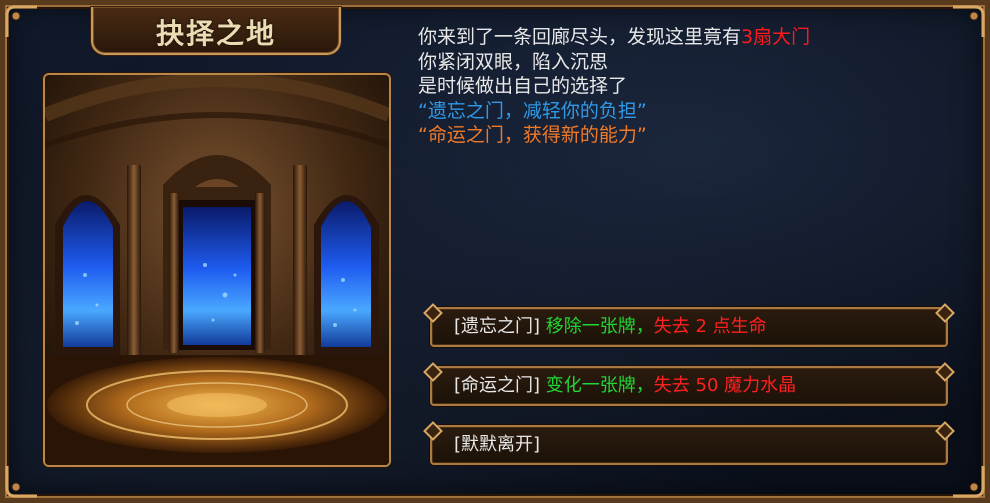 The width and height of the screenshot is (990, 503). Describe the element at coordinates (497, 326) in the screenshot. I see `option-name: [遗忘之门]` at that location.